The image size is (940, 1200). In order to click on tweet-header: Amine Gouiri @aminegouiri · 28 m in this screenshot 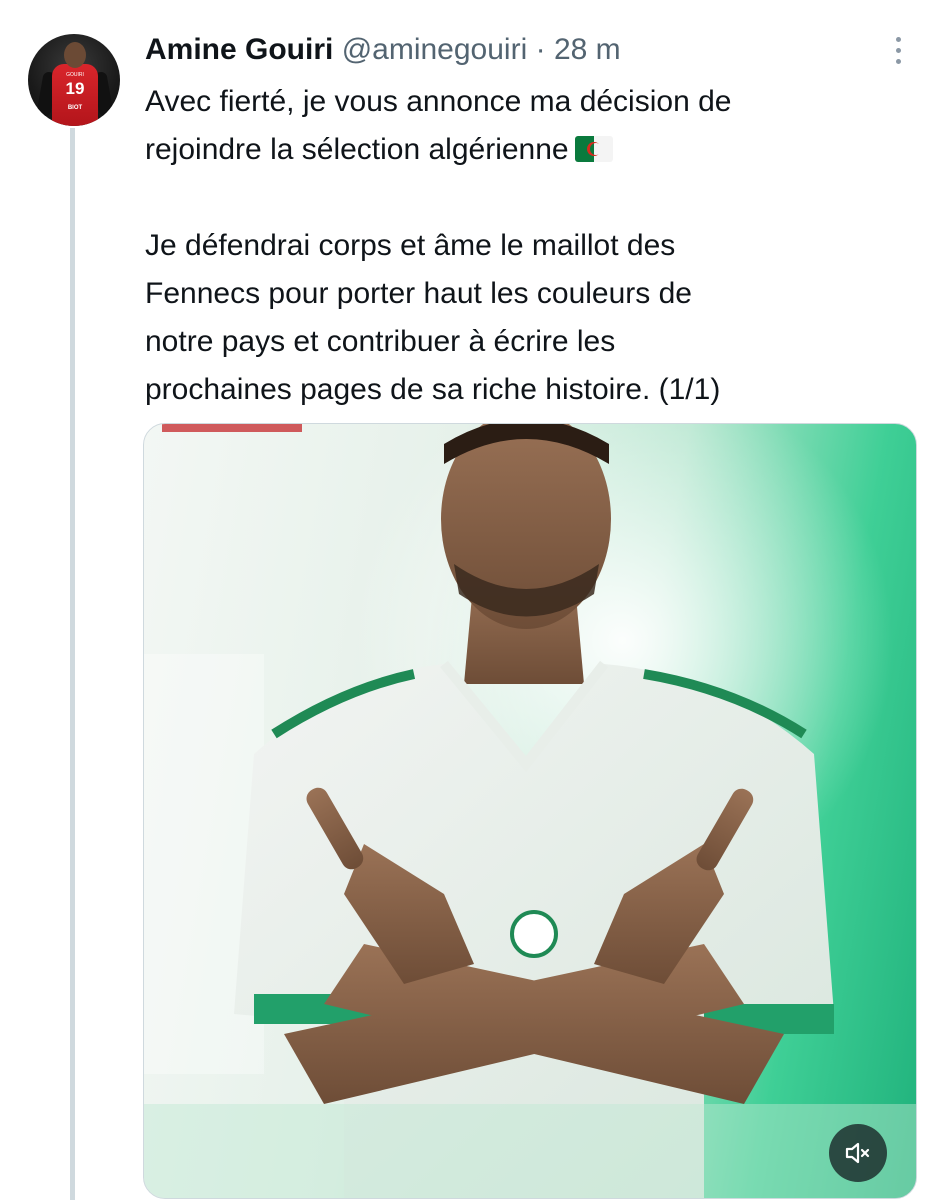, I will do `click(383, 50)`.